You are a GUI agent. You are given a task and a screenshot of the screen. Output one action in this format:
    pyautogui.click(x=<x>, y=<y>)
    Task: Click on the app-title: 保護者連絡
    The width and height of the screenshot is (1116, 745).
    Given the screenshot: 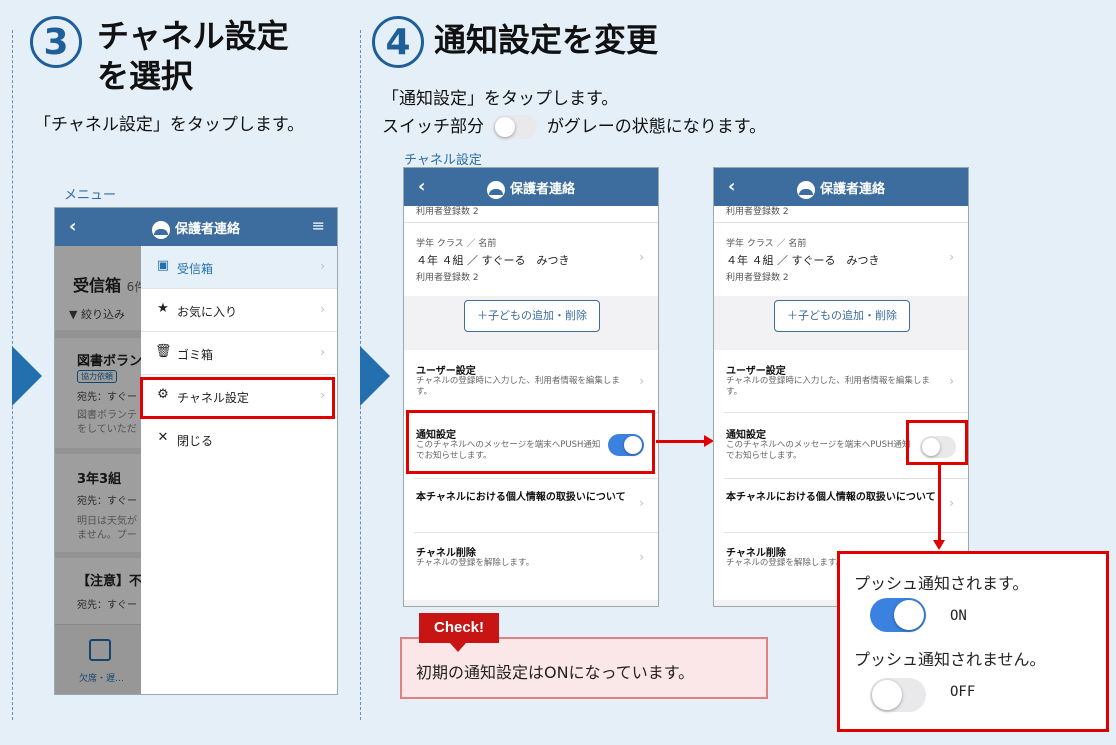 What is the action you would take?
    pyautogui.click(x=207, y=229)
    